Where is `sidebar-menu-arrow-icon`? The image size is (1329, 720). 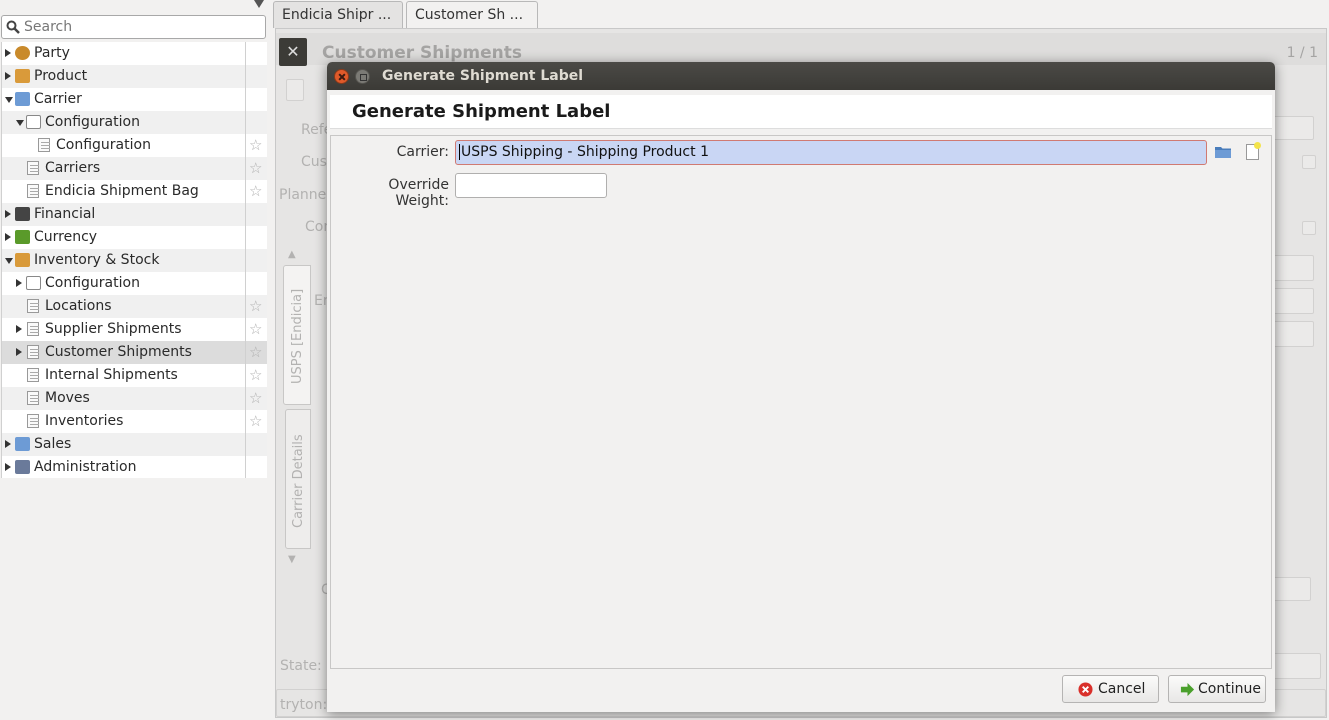 sidebar-menu-arrow-icon is located at coordinates (259, 4).